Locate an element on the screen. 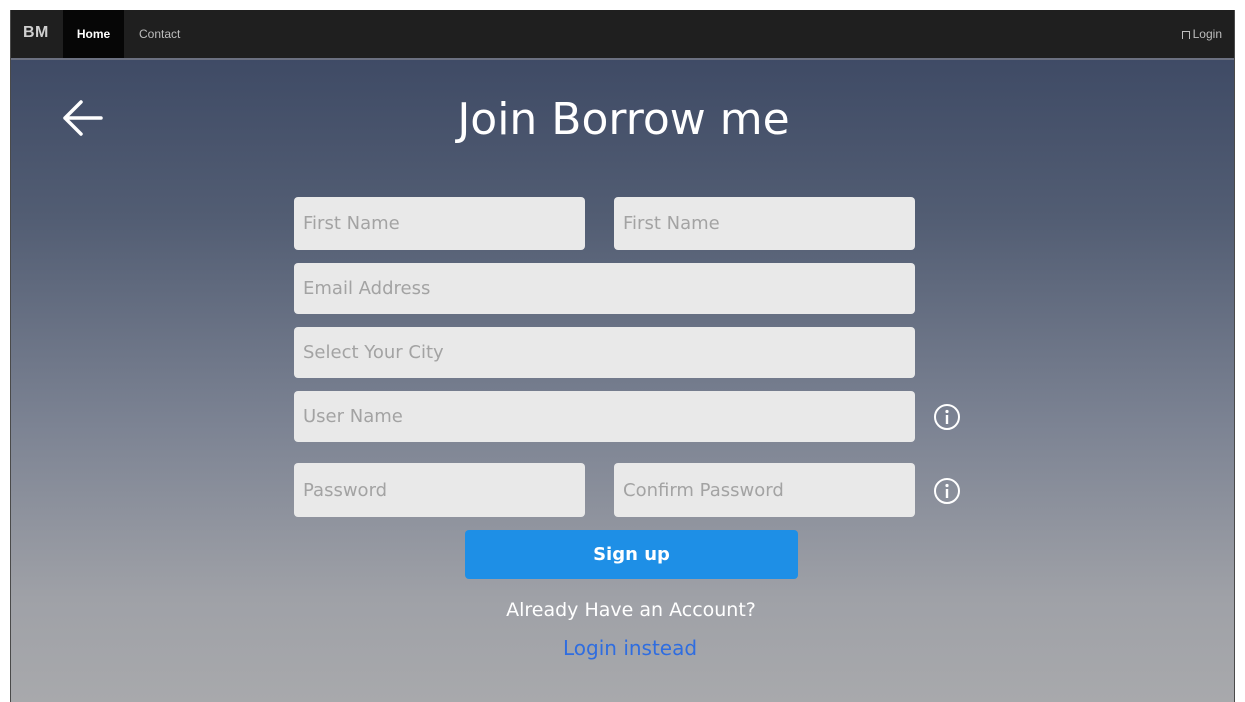 The width and height of the screenshot is (1245, 702). password-input is located at coordinates (439, 490).